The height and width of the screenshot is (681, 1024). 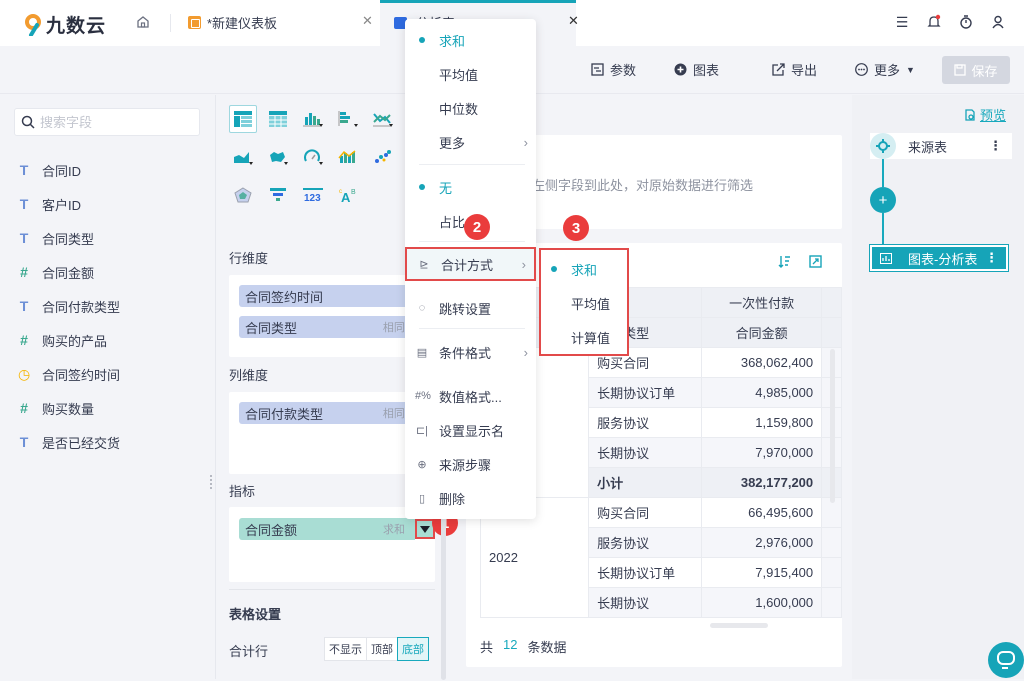 I want to click on params-button: 参数, so click(x=613, y=69).